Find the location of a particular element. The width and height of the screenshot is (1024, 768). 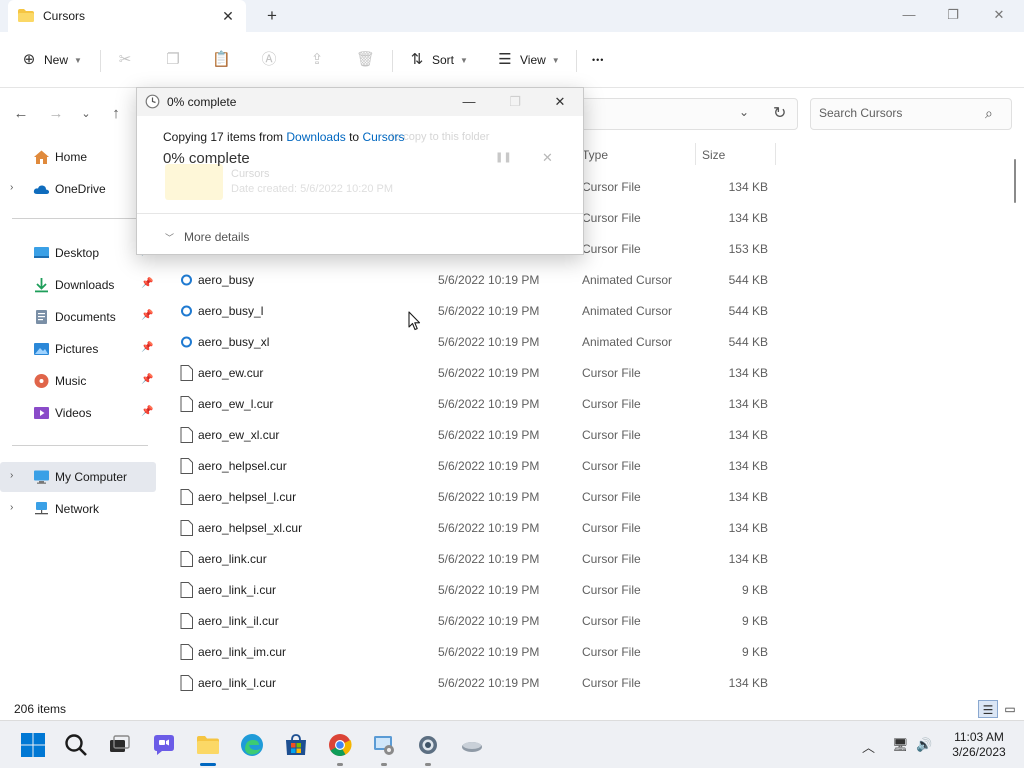

cut-button: ✂ is located at coordinates (125, 60).